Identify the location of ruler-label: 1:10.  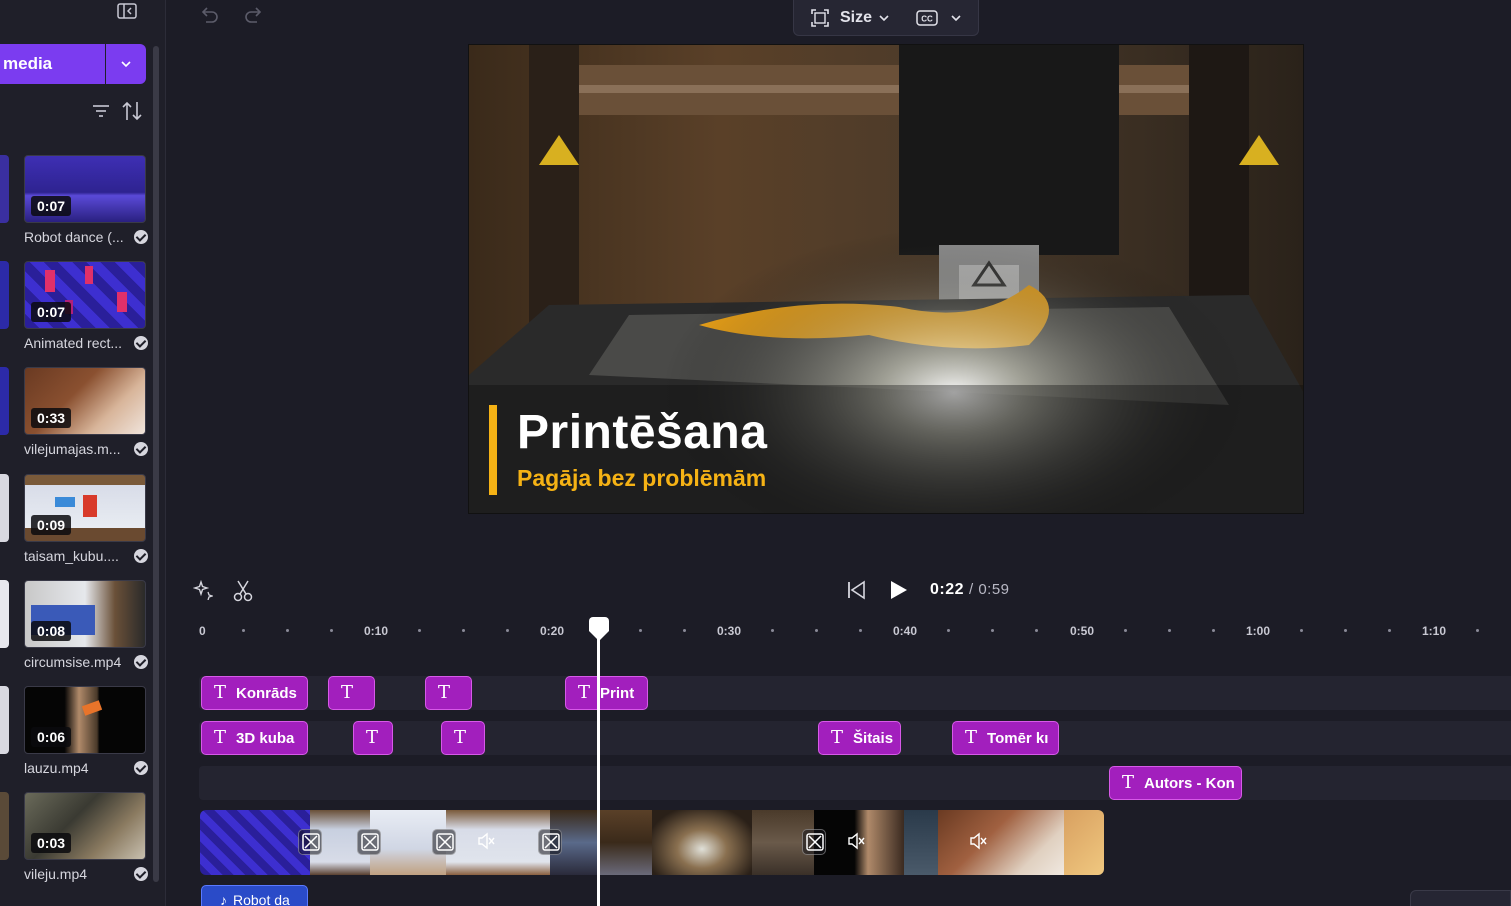
(1434, 631).